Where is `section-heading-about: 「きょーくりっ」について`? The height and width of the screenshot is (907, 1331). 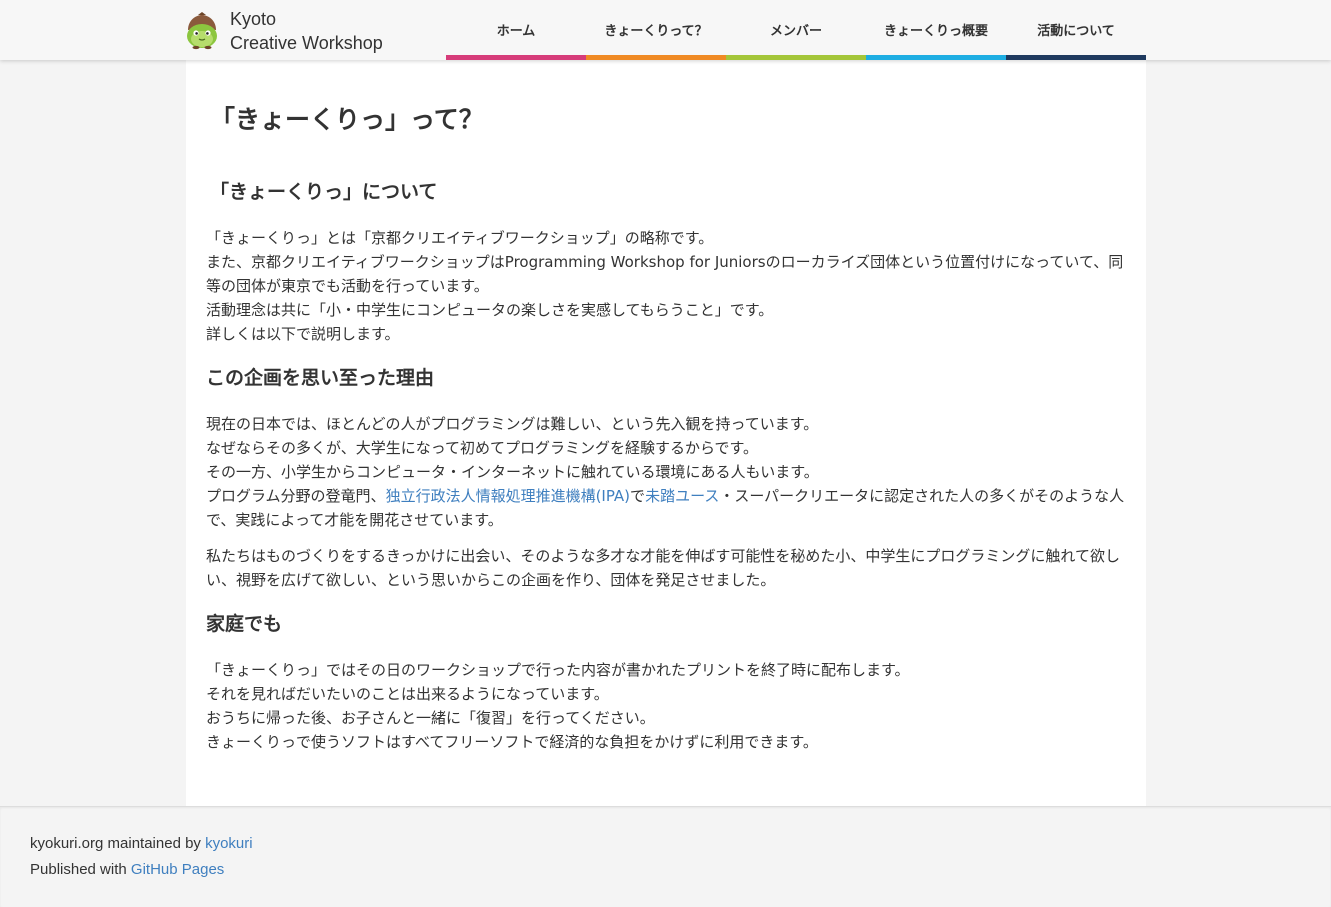 section-heading-about: 「きょーくりっ」について is located at coordinates (324, 192).